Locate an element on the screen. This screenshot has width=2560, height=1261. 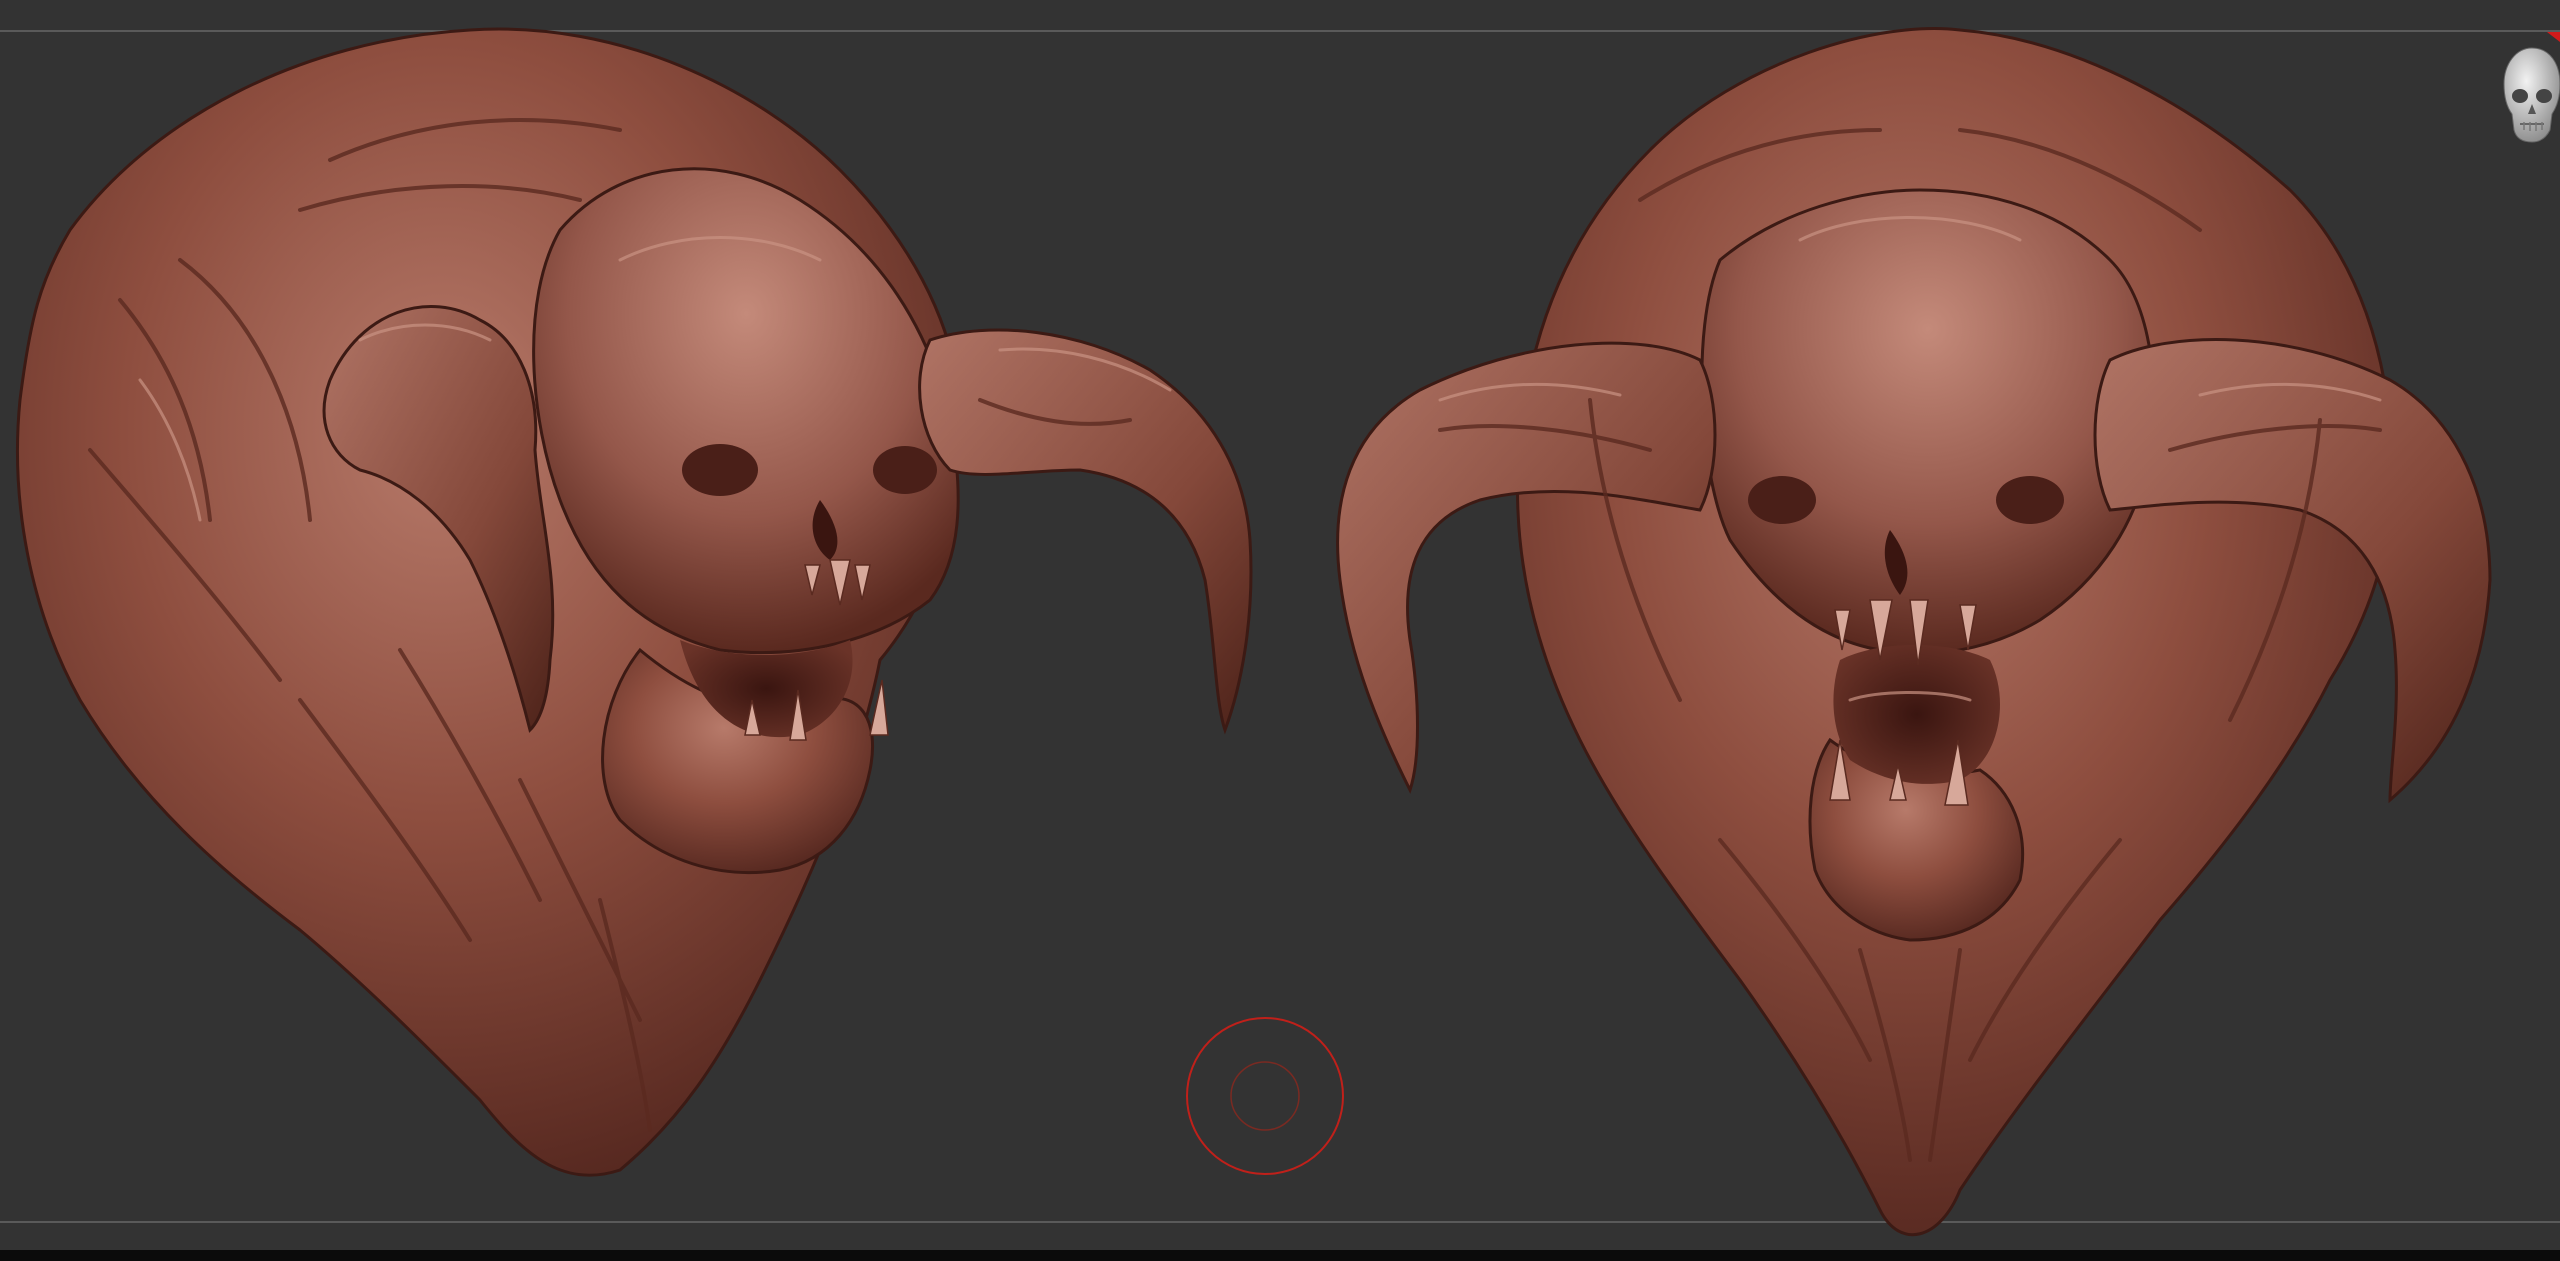
corner-marker-icon is located at coordinates (2553, 37).